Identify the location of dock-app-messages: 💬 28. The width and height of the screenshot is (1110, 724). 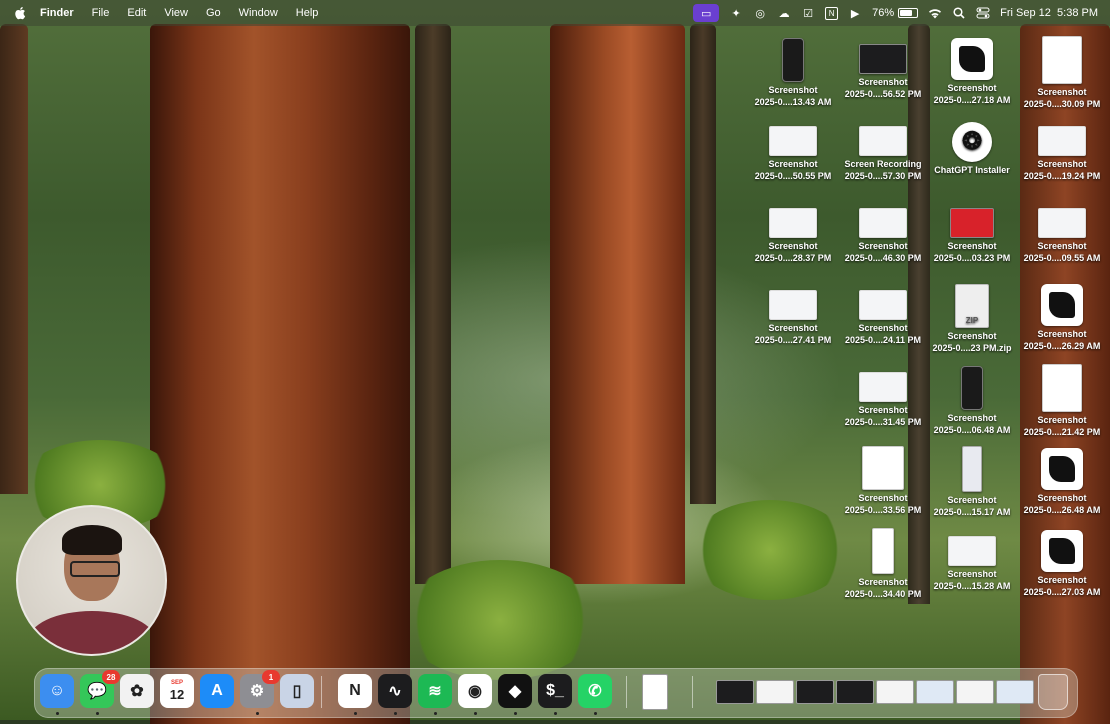
(100, 689).